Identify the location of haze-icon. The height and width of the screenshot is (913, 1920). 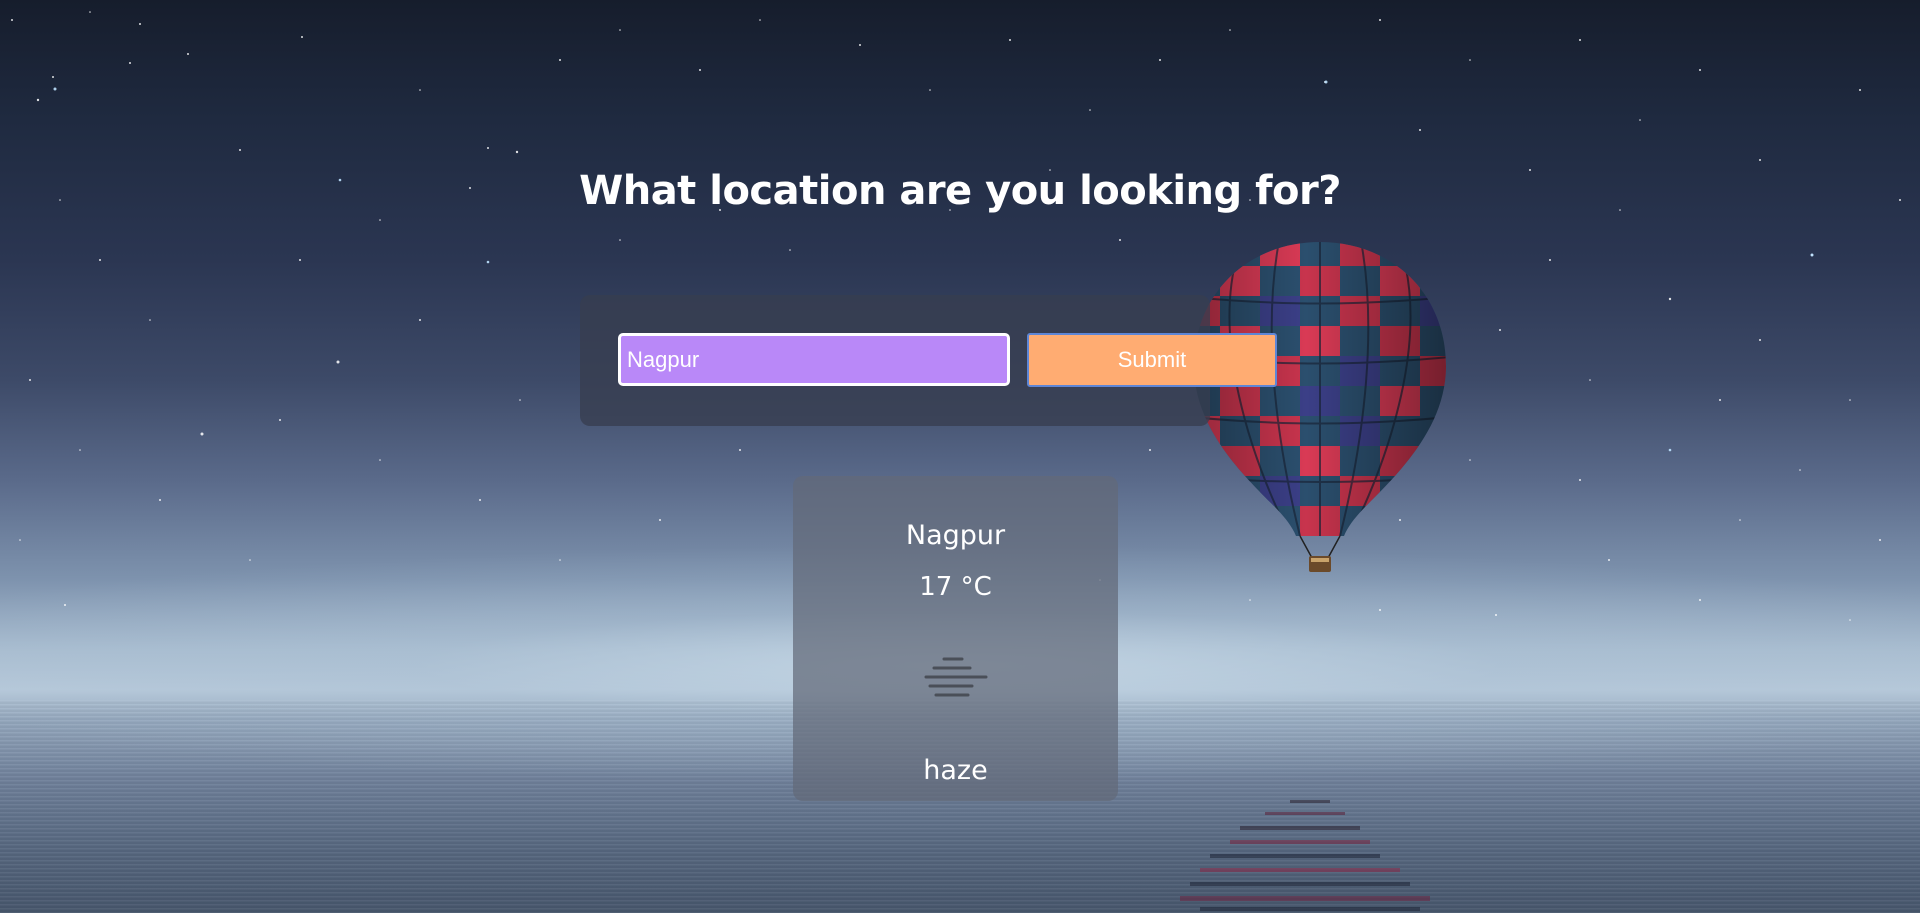
(956, 677).